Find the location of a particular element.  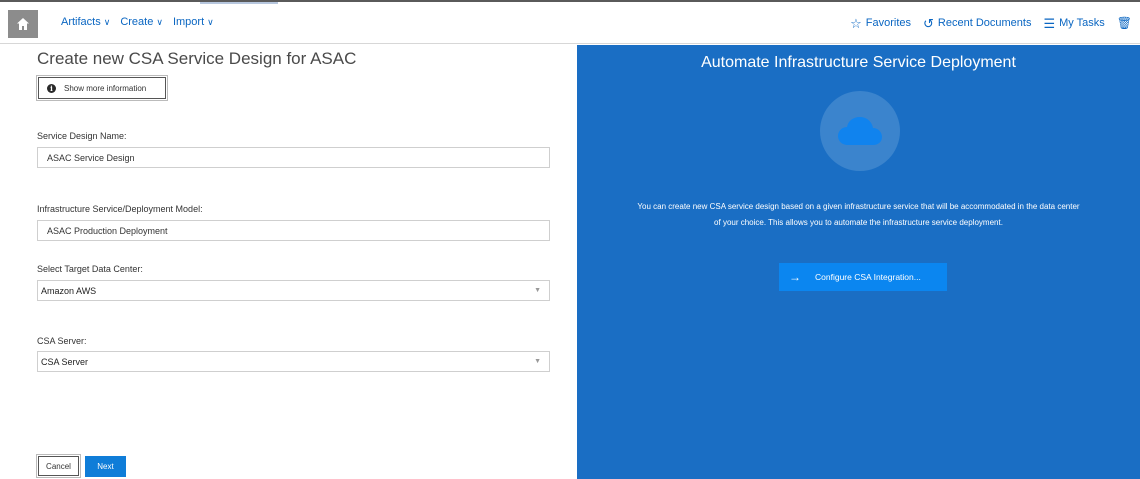

infrastructure-model-field: ASAC Production Deployment is located at coordinates (293, 230).